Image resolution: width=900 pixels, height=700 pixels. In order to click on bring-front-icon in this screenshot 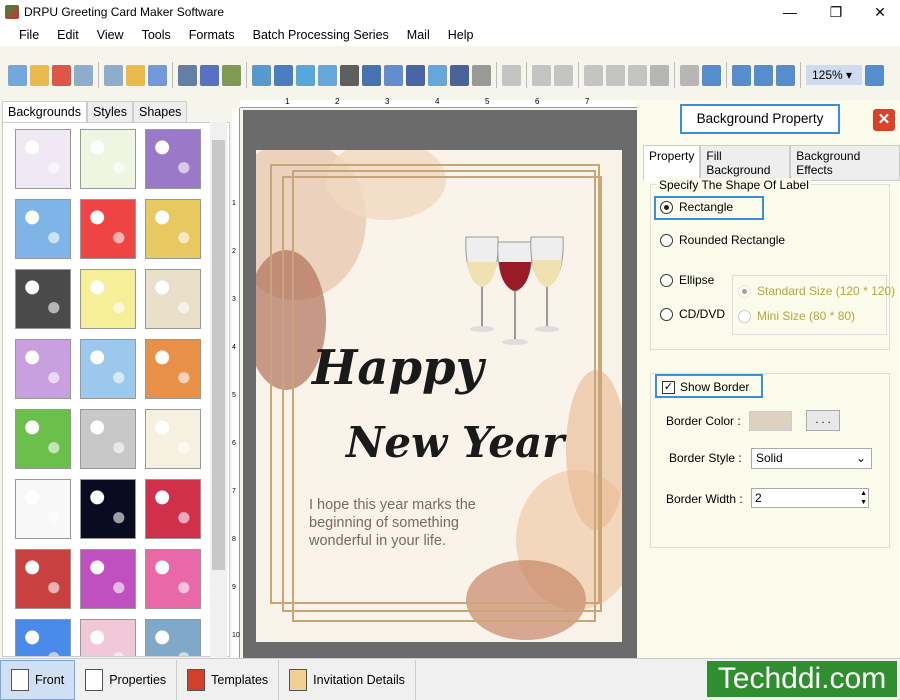, I will do `click(659, 75)`.